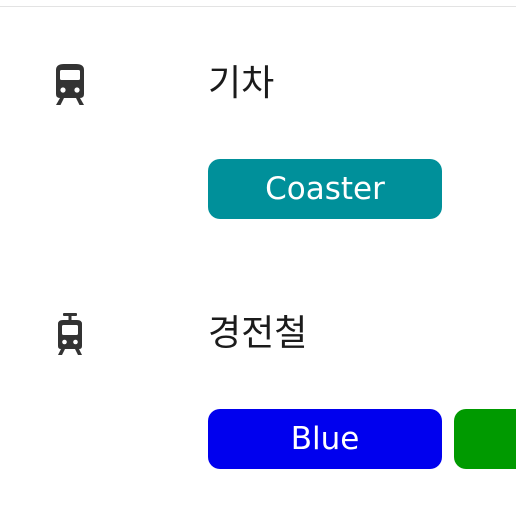 This screenshot has width=516, height=516. I want to click on route-chips-light-rail: Blue, so click(362, 439).